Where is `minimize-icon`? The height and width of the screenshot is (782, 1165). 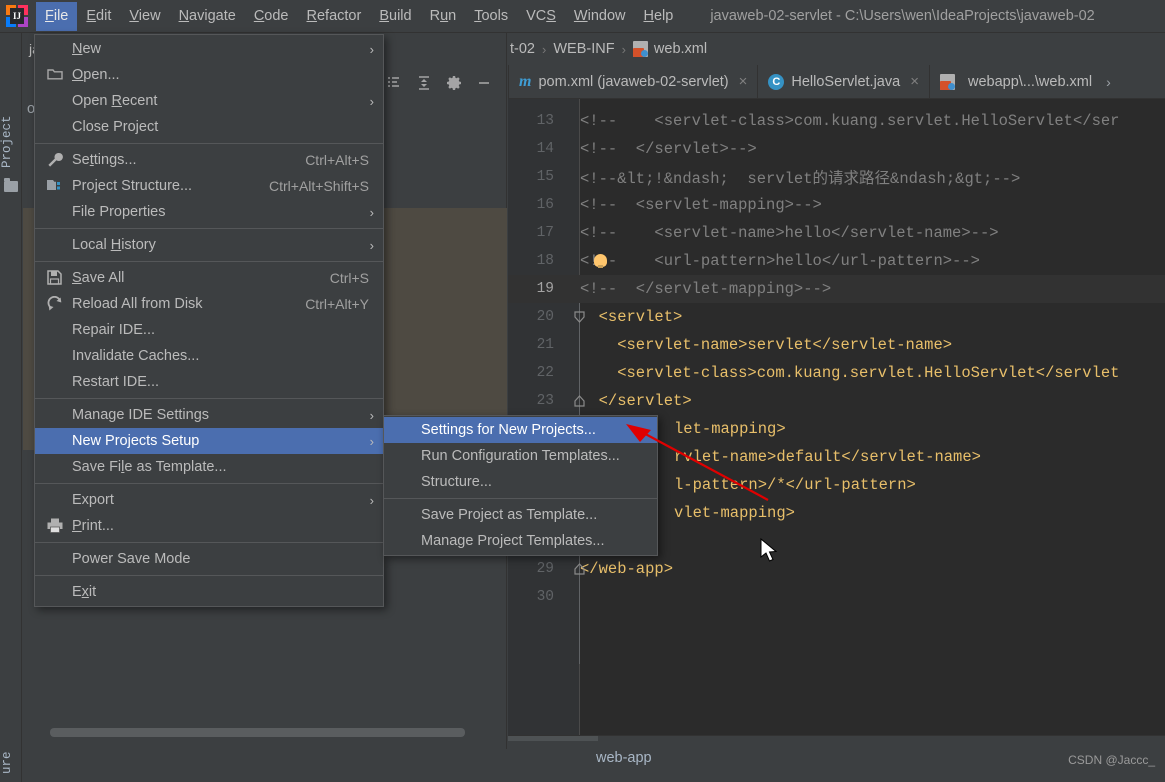 minimize-icon is located at coordinates (484, 83).